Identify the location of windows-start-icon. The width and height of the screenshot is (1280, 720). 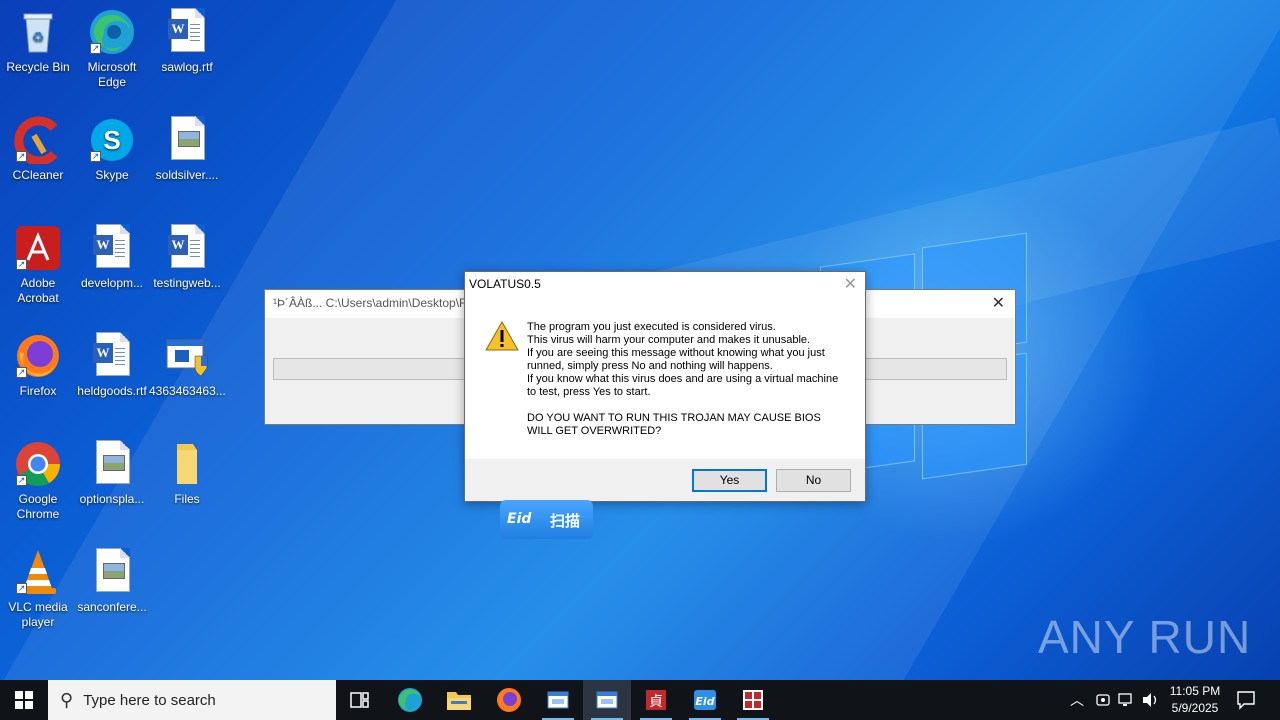
(24, 700).